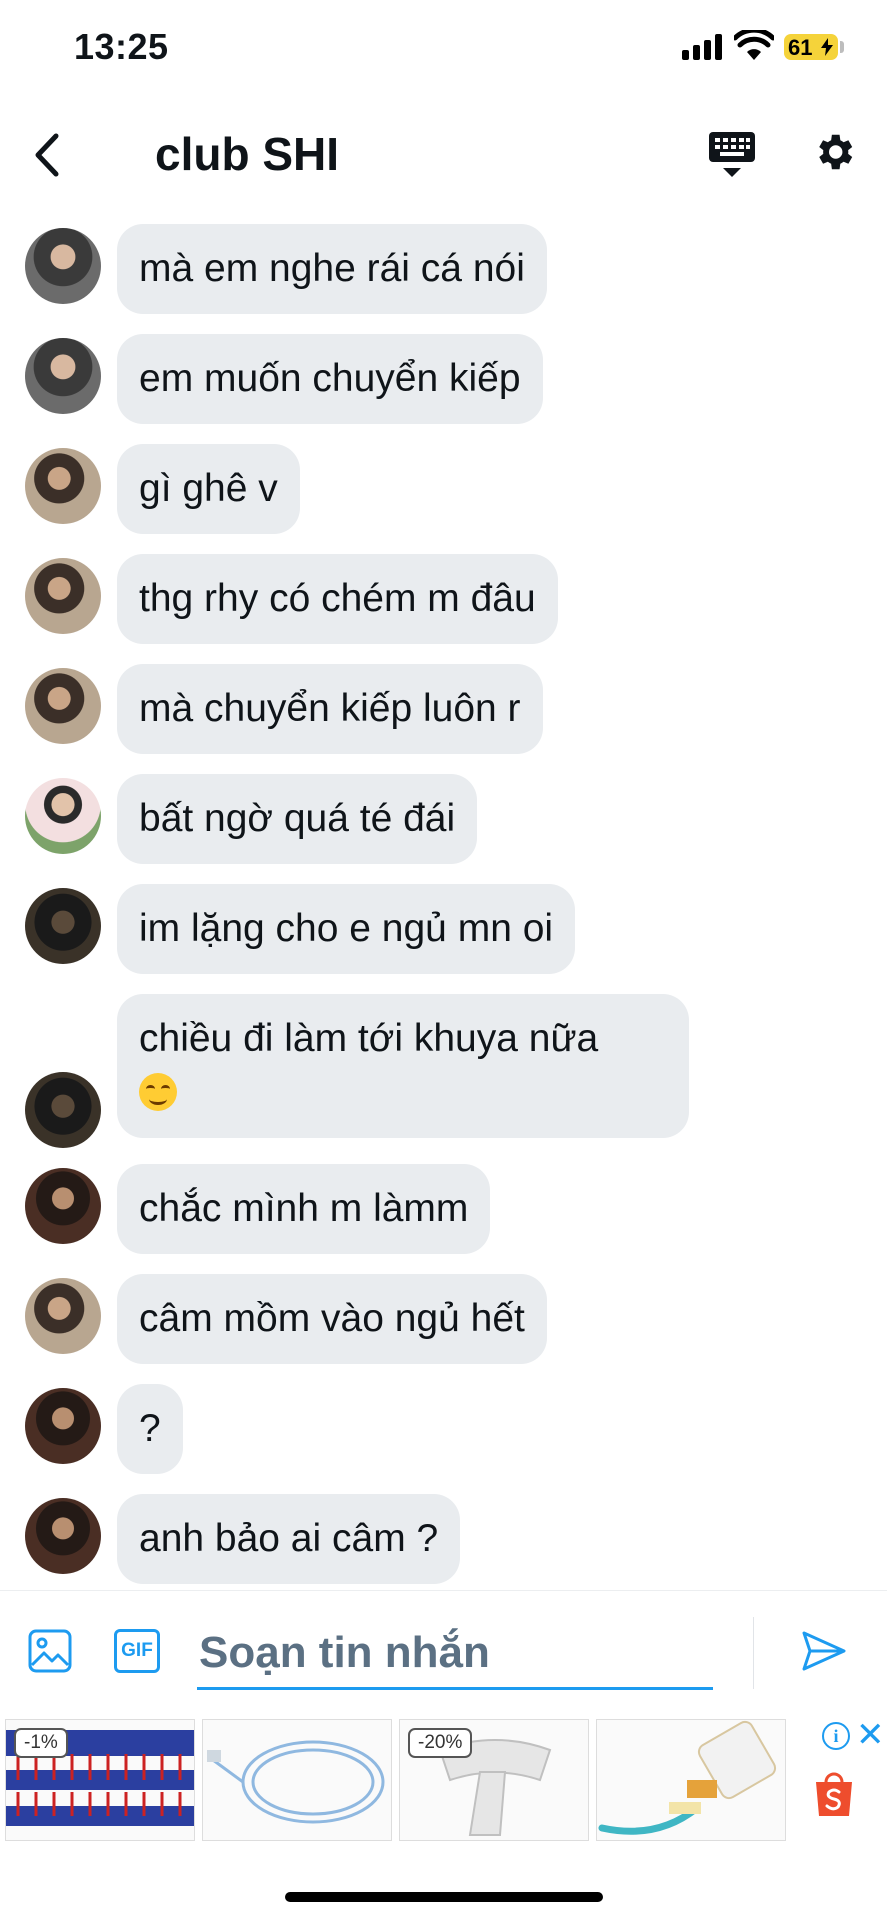  What do you see at coordinates (455, 1654) in the screenshot?
I see `message-input` at bounding box center [455, 1654].